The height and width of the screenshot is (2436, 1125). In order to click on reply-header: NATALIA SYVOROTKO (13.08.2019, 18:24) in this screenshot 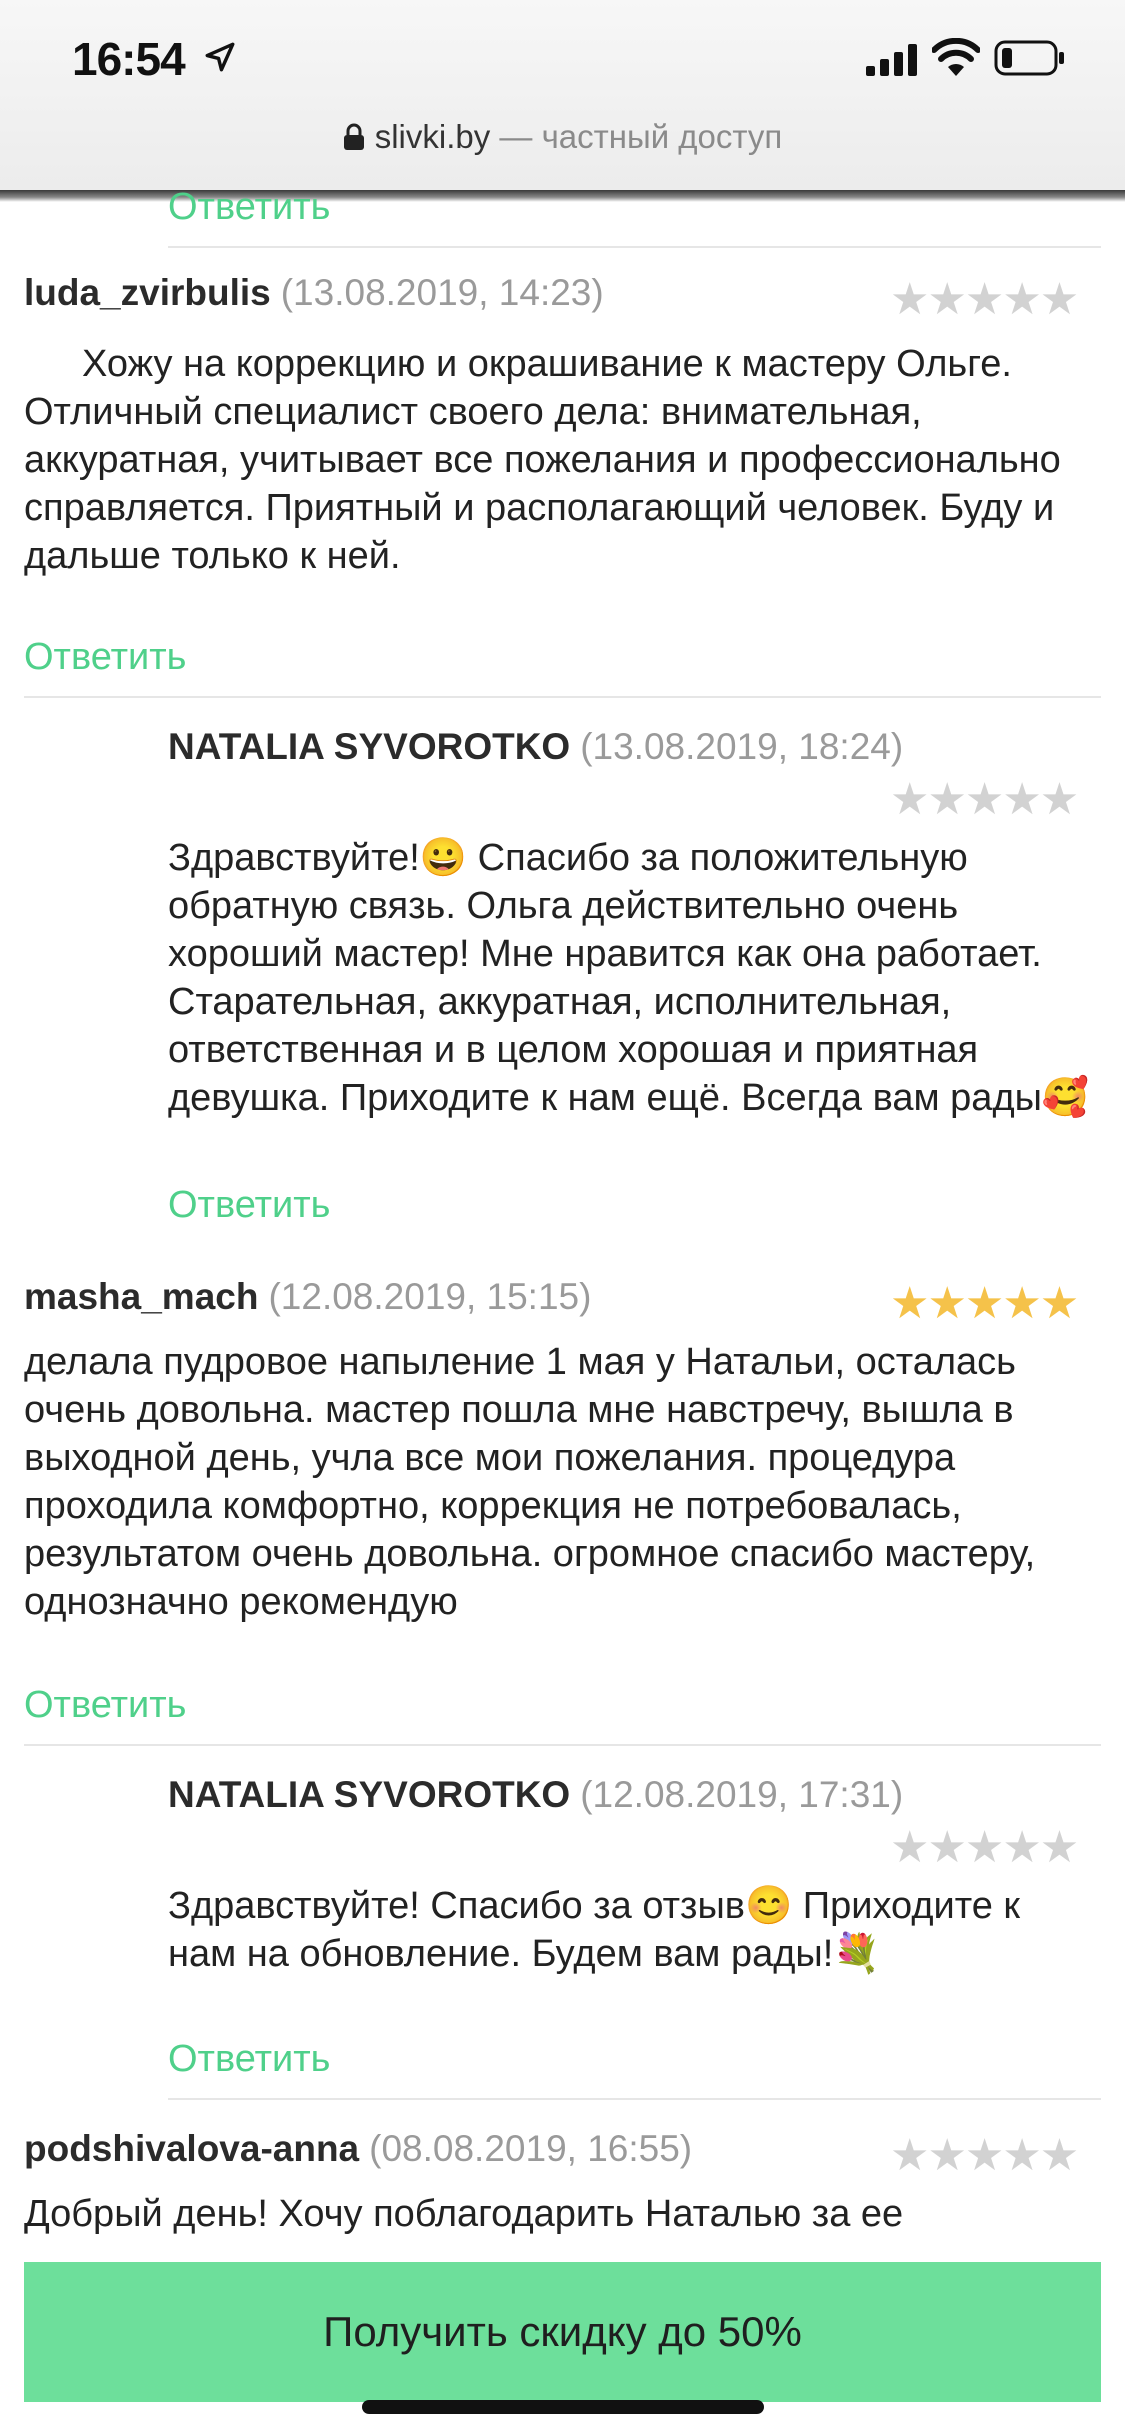, I will do `click(618, 747)`.